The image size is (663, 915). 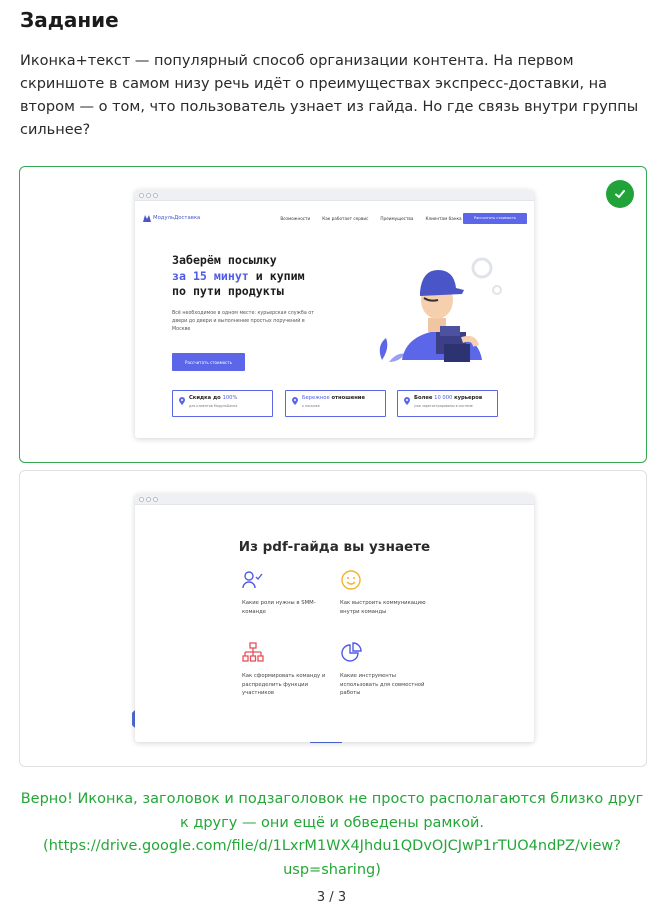 What do you see at coordinates (351, 652) in the screenshot?
I see `pie-chart-icon` at bounding box center [351, 652].